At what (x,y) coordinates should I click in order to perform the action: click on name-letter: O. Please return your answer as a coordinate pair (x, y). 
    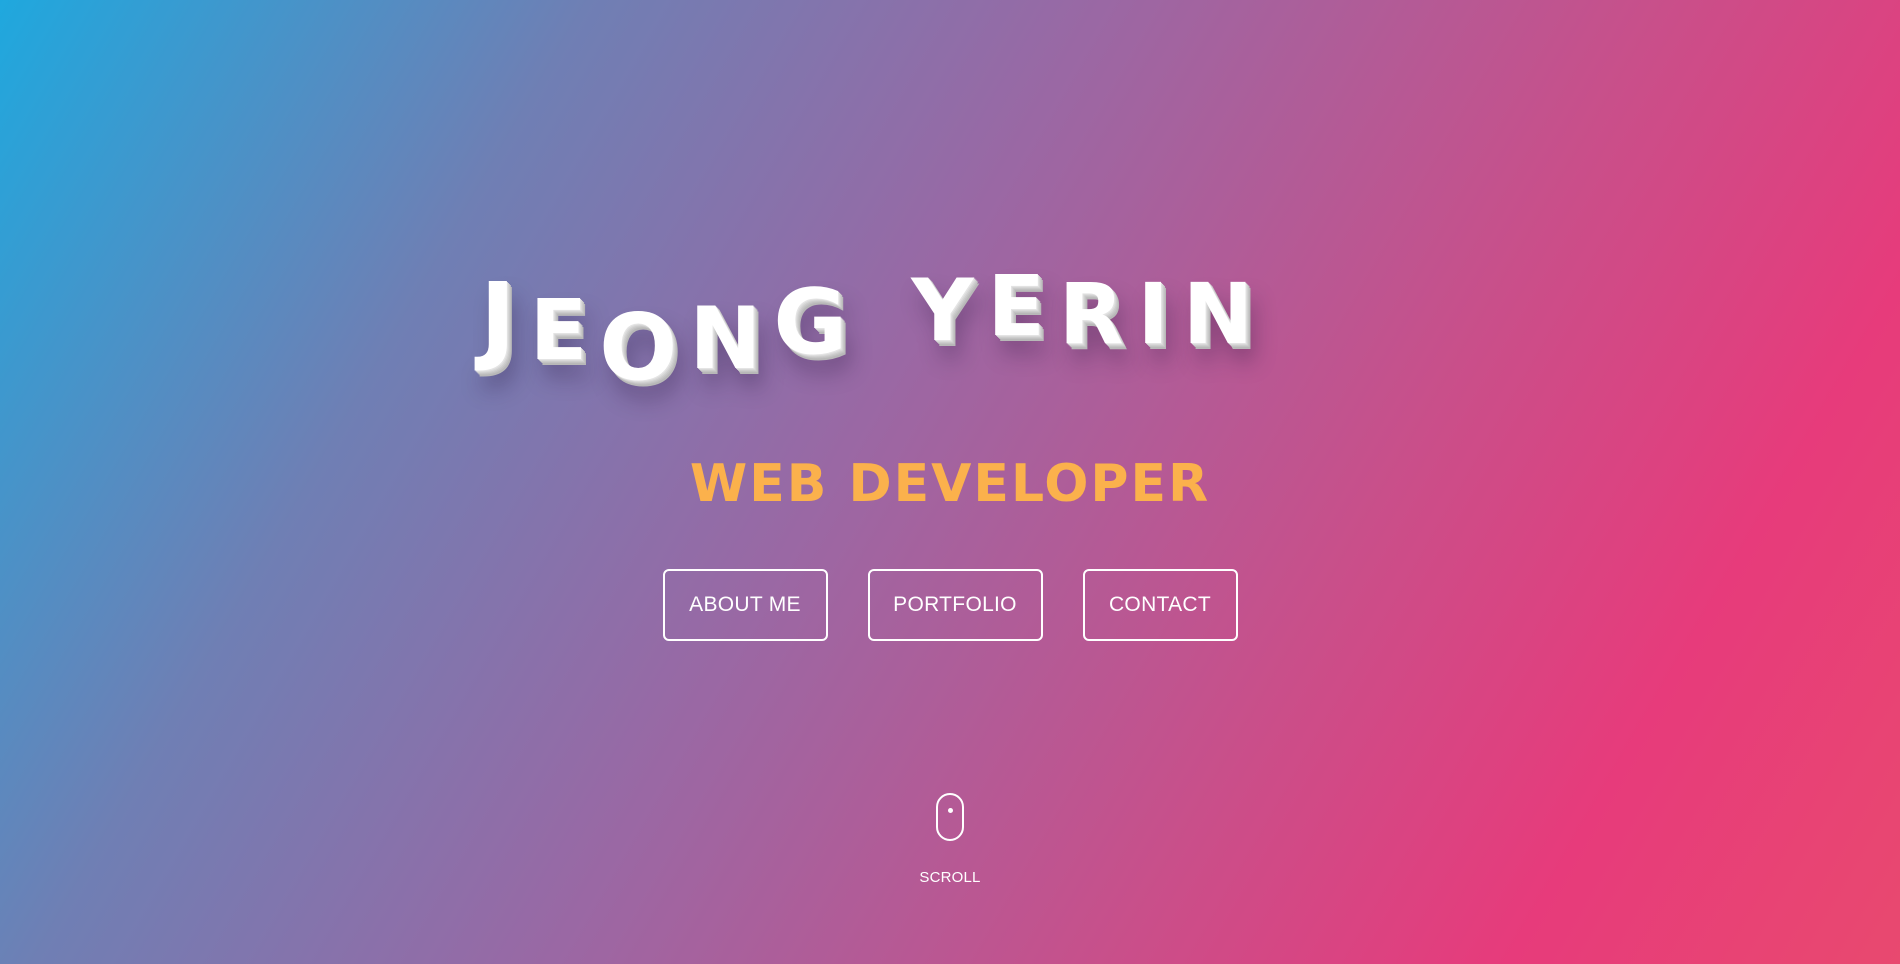
    Looking at the image, I should click on (638, 347).